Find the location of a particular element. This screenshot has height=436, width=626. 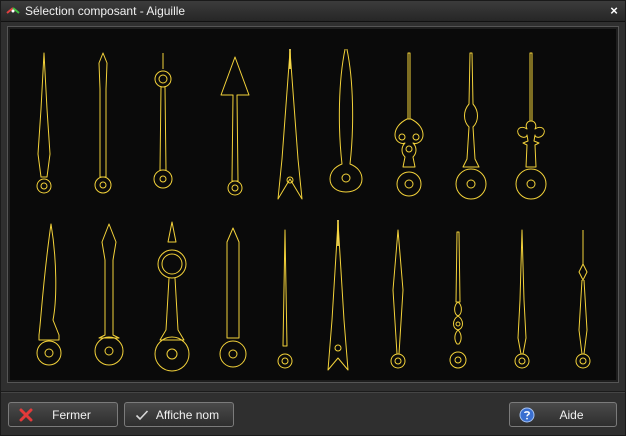

clock-hands-app-icon is located at coordinates (13, 11).